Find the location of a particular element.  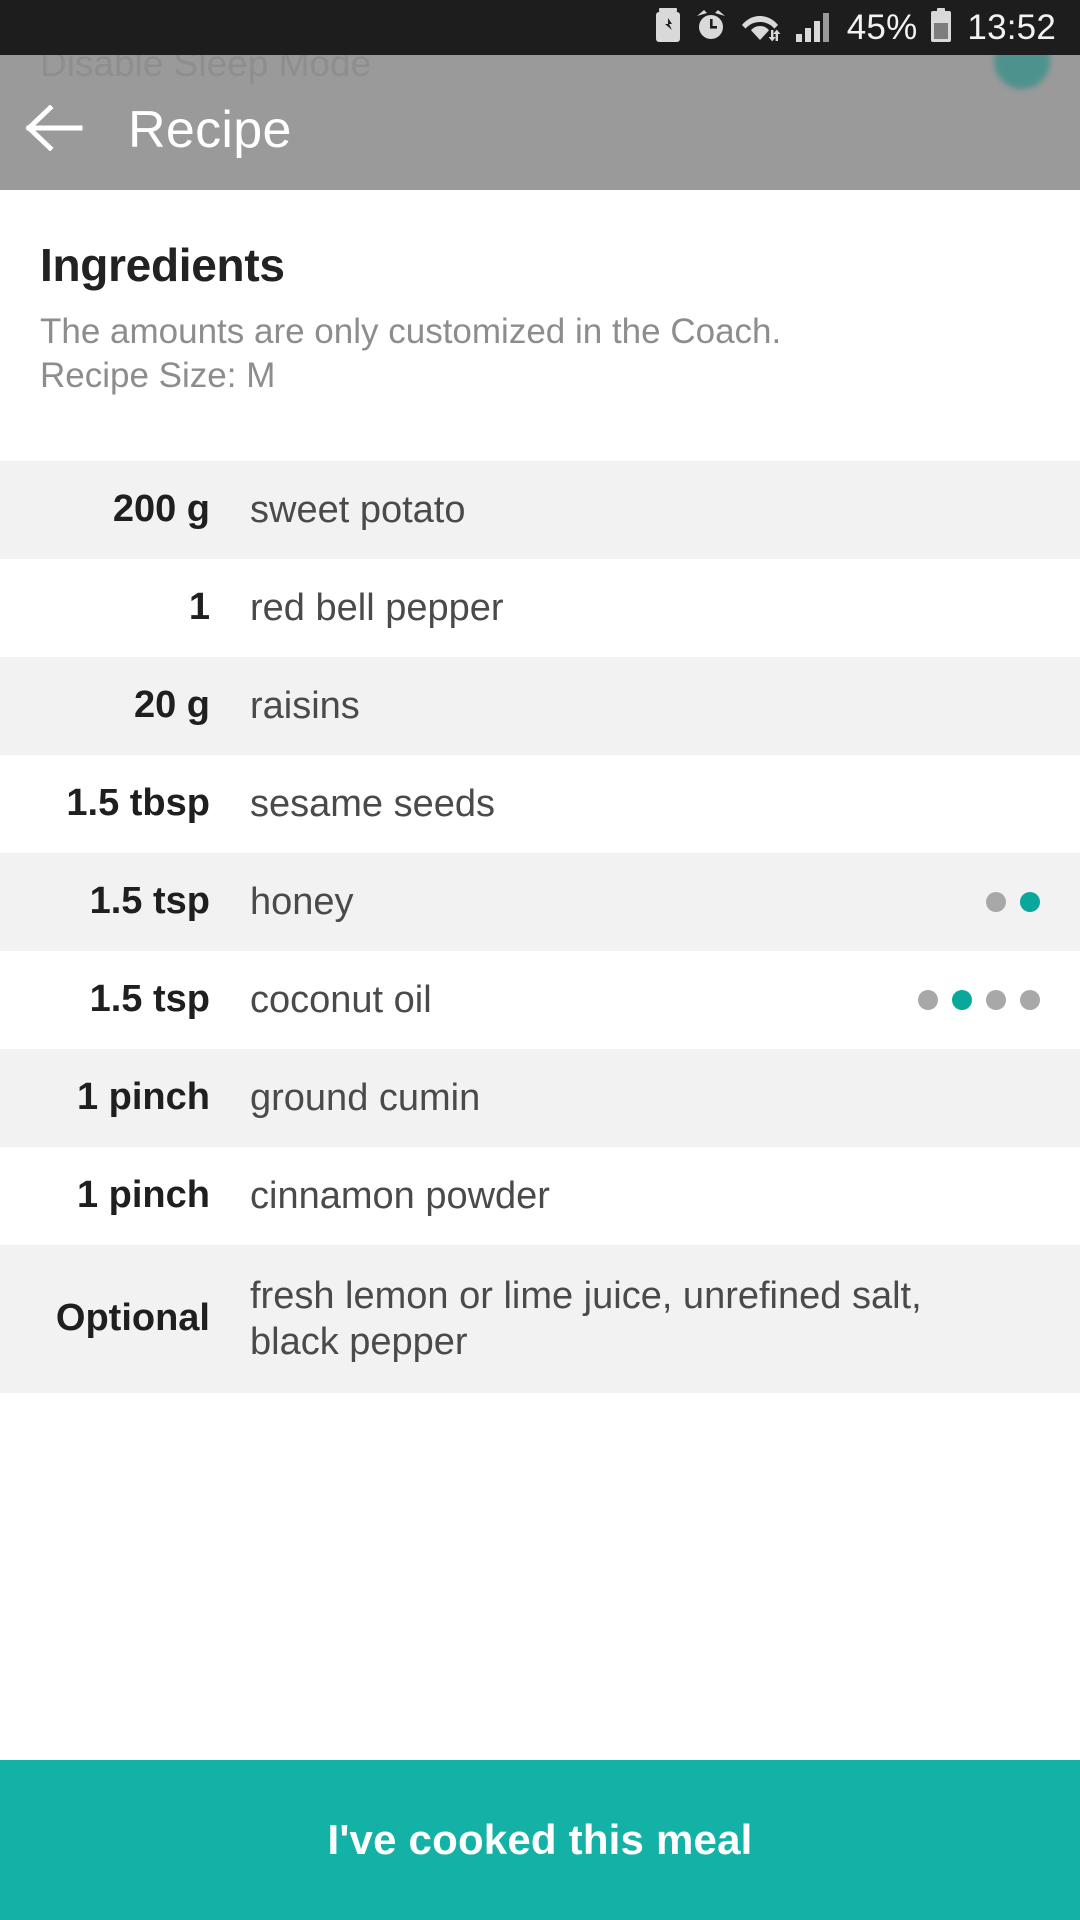

ingredient-row: 1.5 tbsp sesame seeds is located at coordinates (540, 803).